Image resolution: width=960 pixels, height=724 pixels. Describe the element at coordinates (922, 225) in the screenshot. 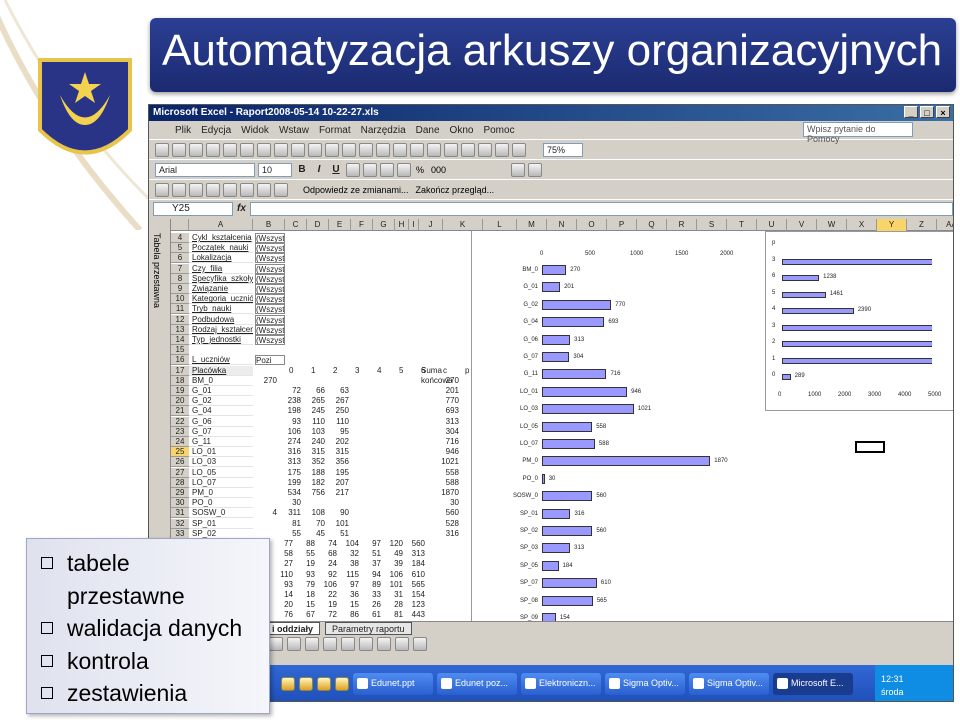

I see `column-header: Z` at that location.